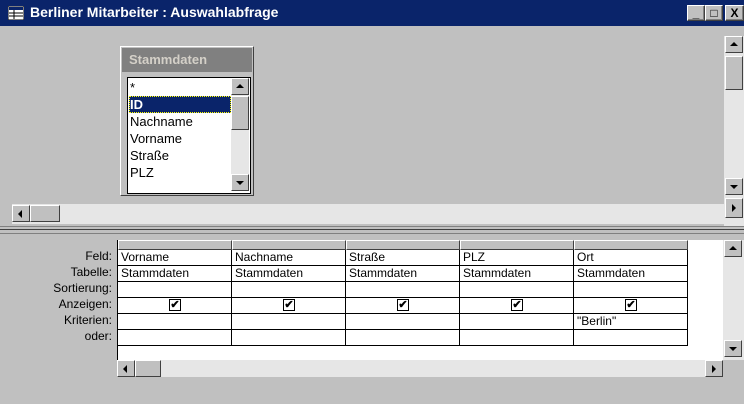 This screenshot has width=744, height=404. I want to click on window-bottom-frame, so click(372, 391).